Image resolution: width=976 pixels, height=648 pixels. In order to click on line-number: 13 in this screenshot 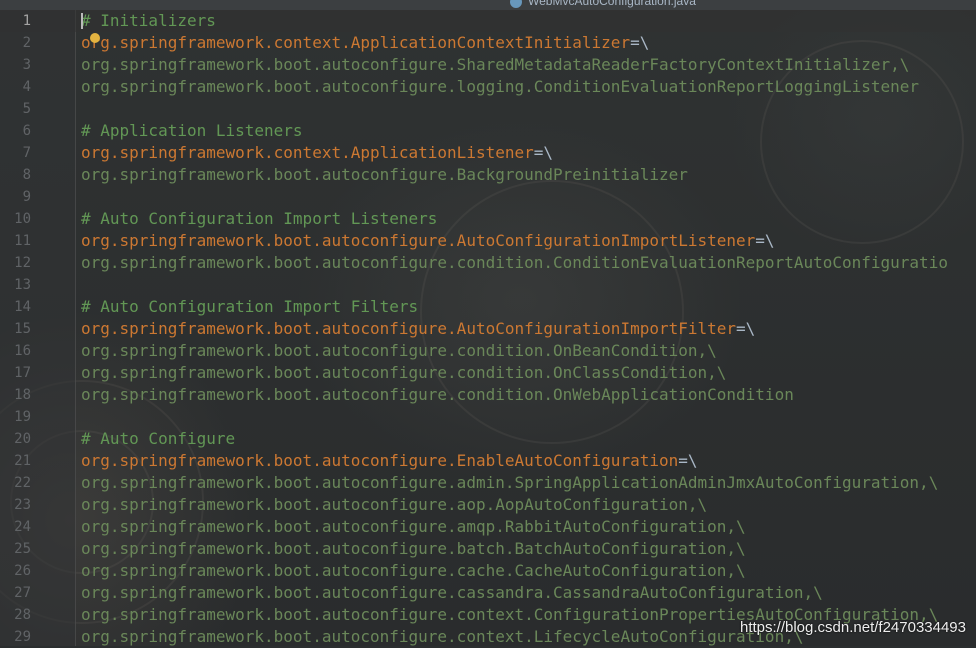, I will do `click(22, 285)`.